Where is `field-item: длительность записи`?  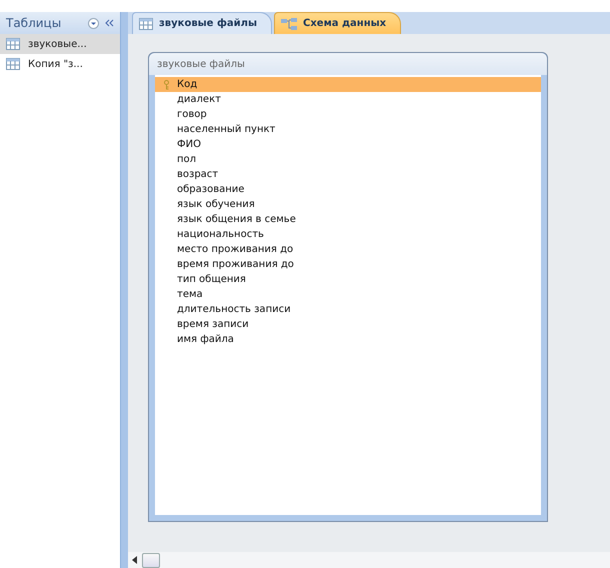
field-item: длительность записи is located at coordinates (348, 309).